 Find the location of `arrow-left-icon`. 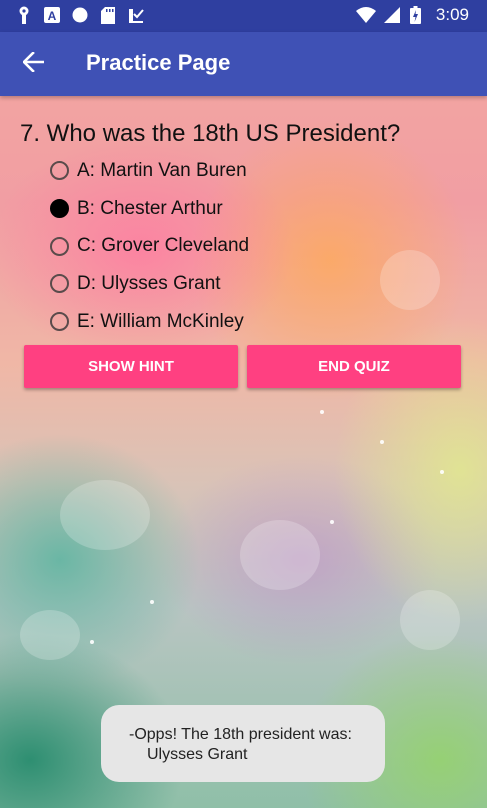

arrow-left-icon is located at coordinates (33, 63).